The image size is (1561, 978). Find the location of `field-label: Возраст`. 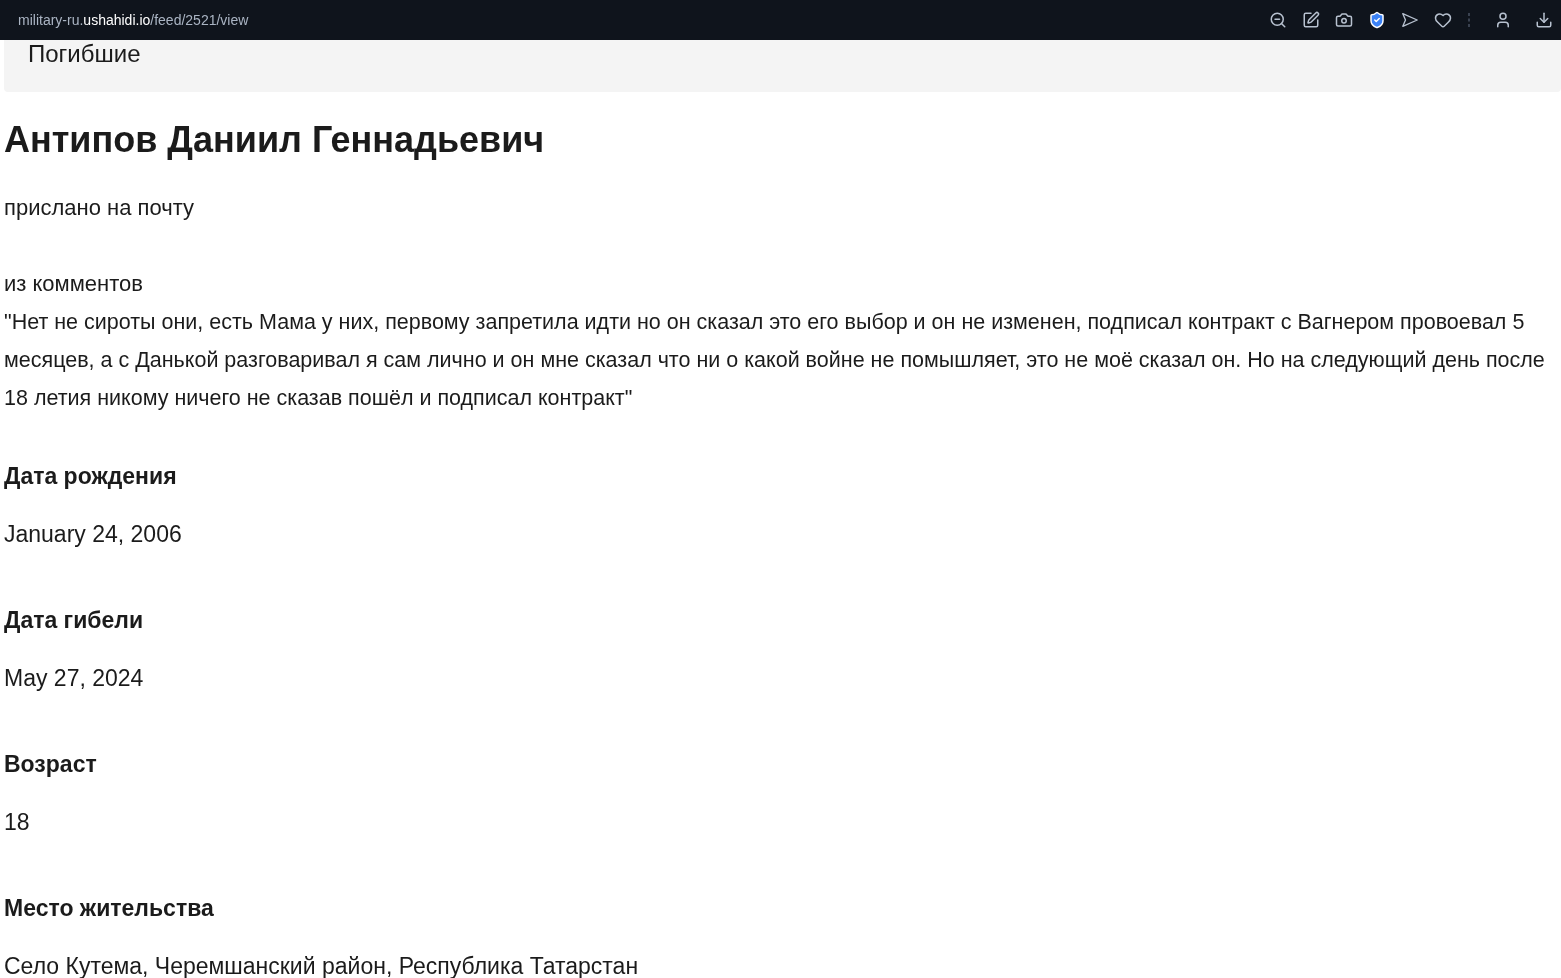

field-label: Возраст is located at coordinates (51, 764).